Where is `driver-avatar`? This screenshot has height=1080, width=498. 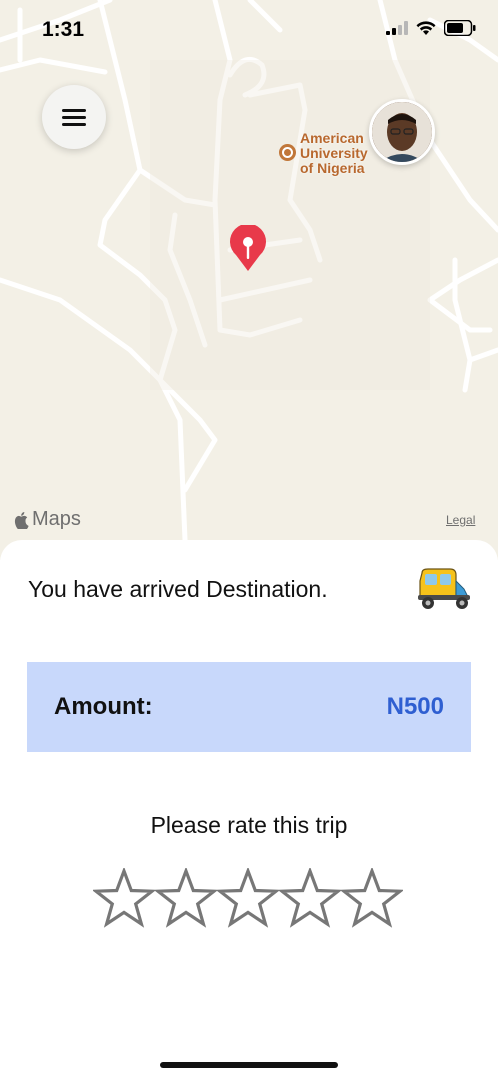
driver-avatar is located at coordinates (402, 132).